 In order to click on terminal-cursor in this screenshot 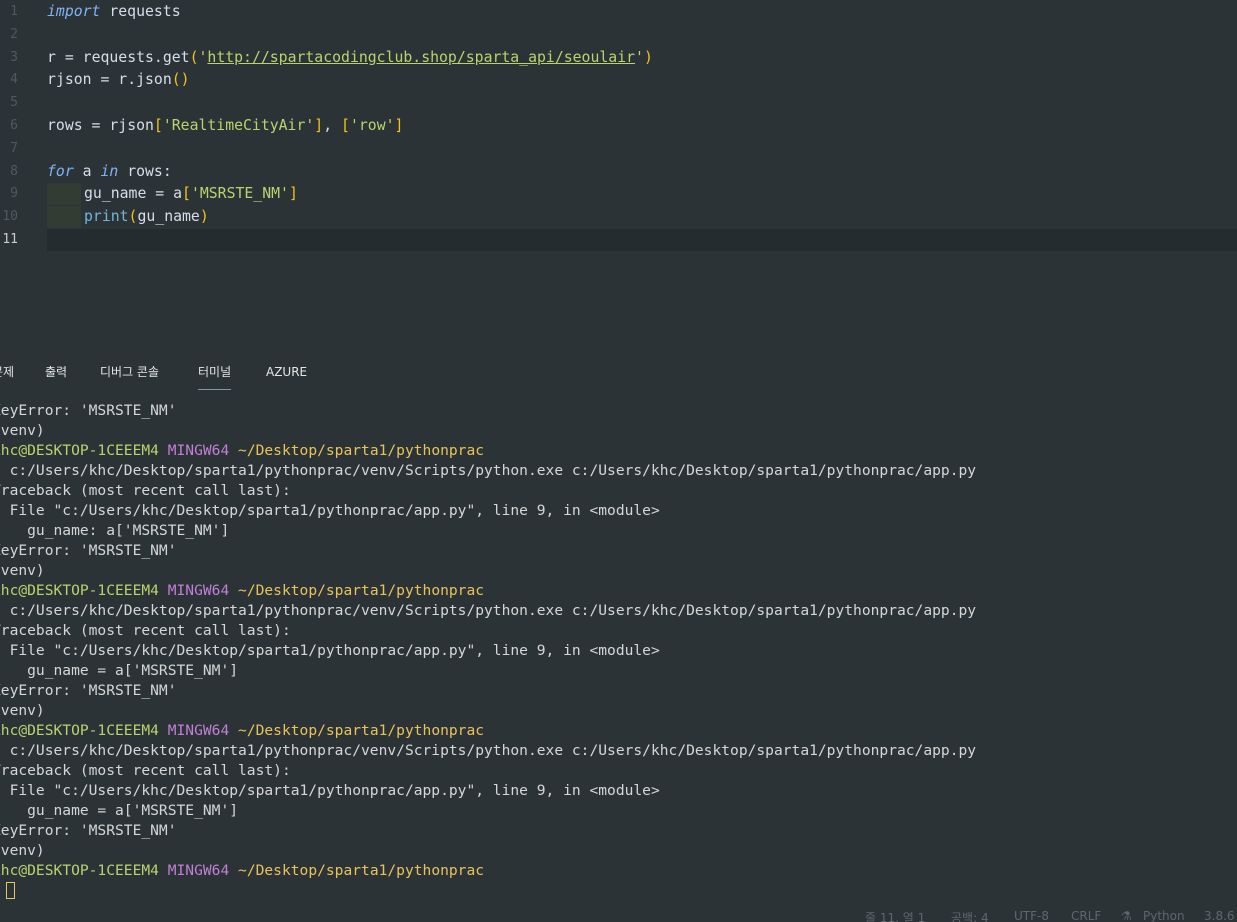, I will do `click(10, 890)`.